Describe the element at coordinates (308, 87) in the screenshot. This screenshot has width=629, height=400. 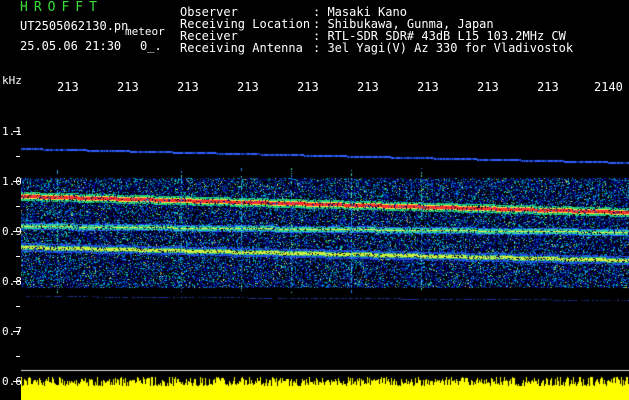
I see `time-tick-5: 213` at that location.